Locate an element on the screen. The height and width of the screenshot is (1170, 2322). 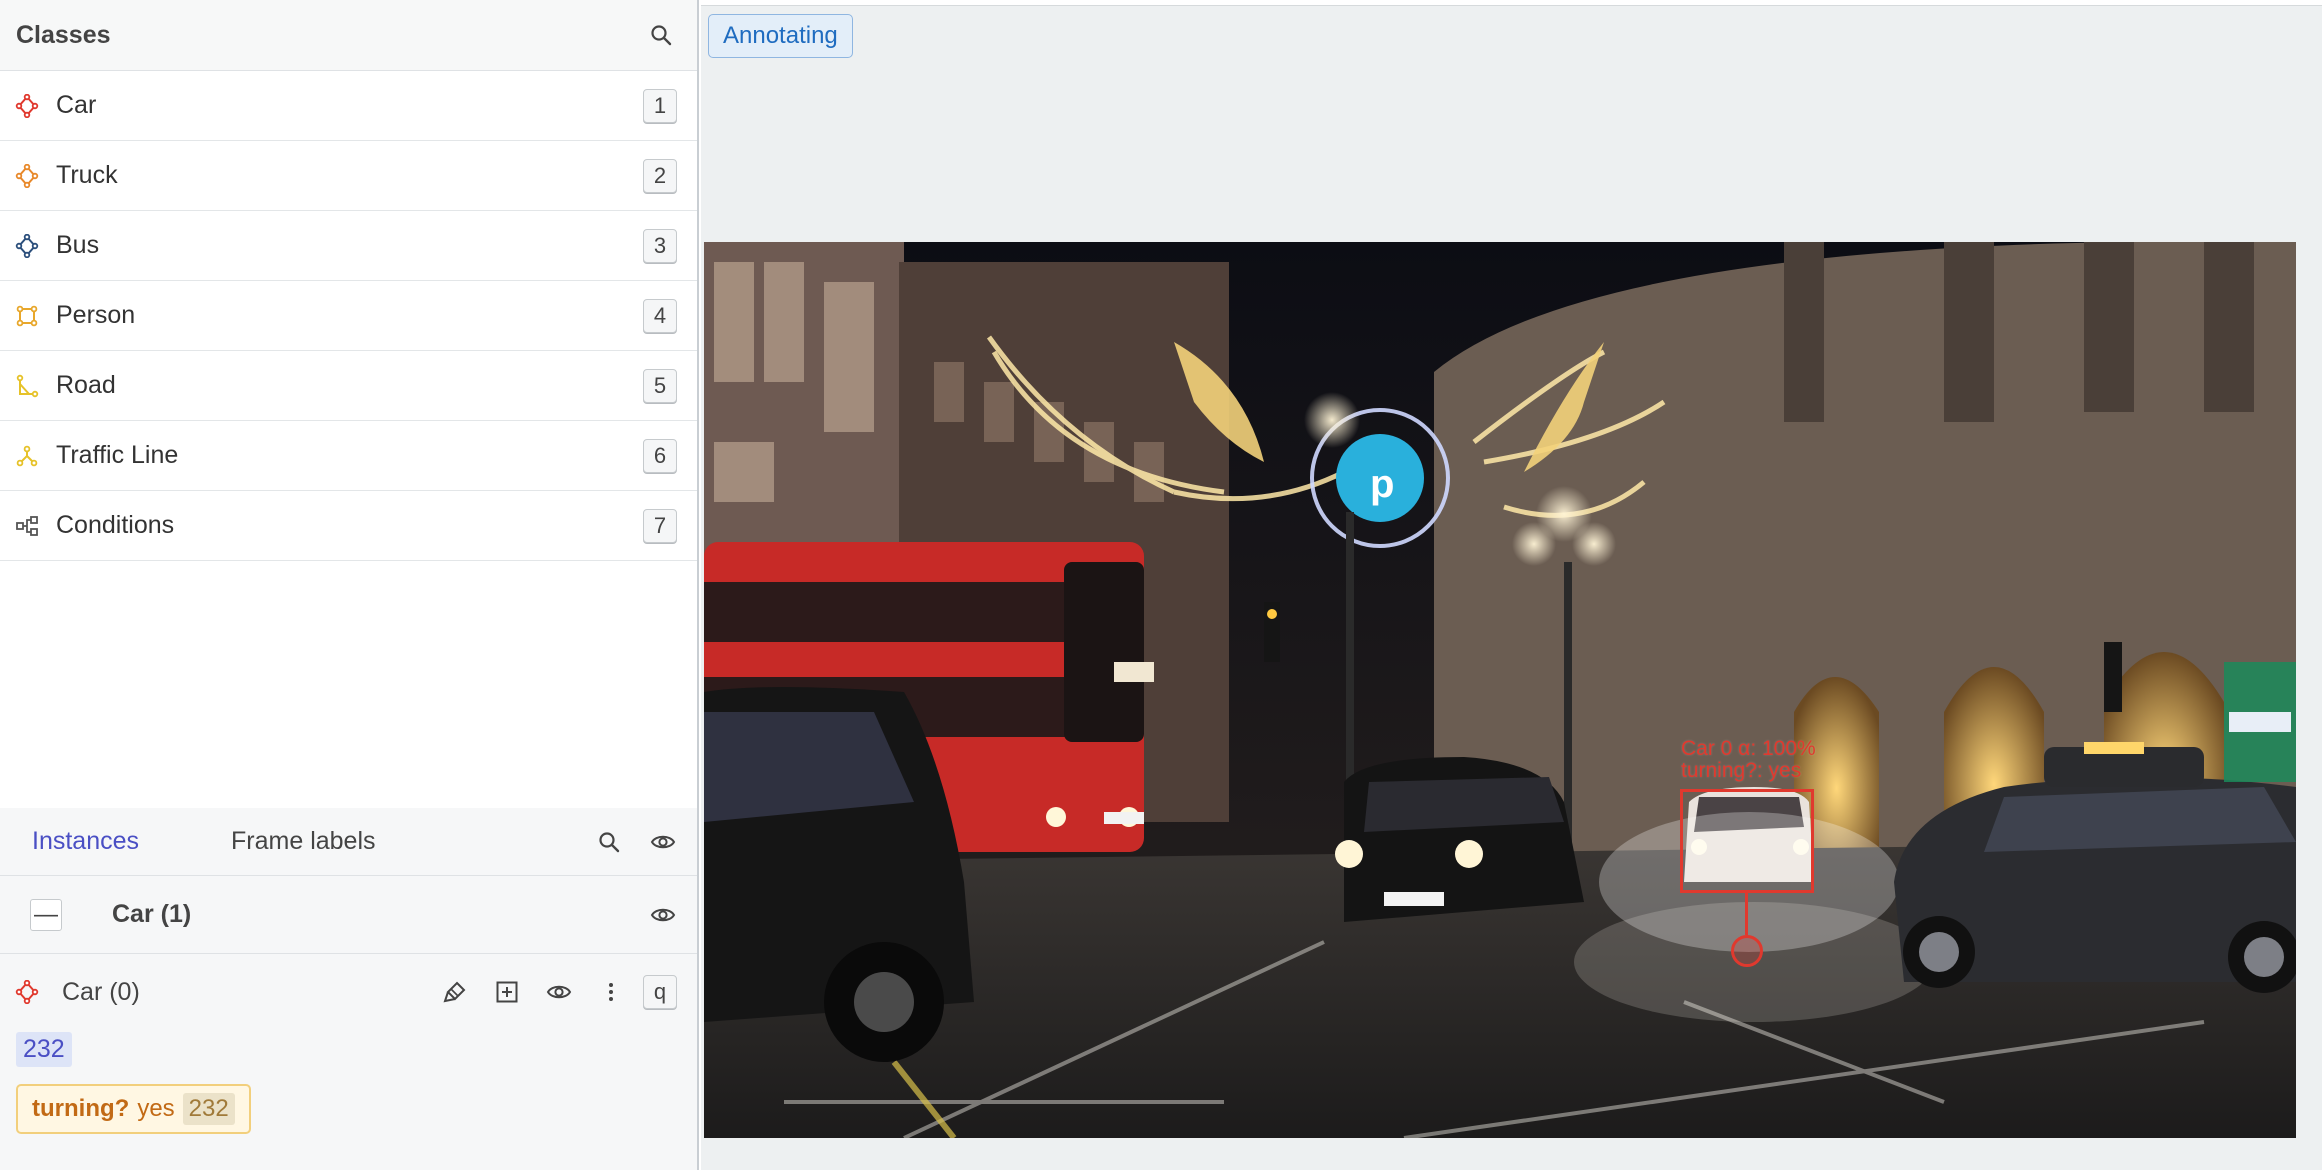
bbox-rotation-handle is located at coordinates (1747, 951).